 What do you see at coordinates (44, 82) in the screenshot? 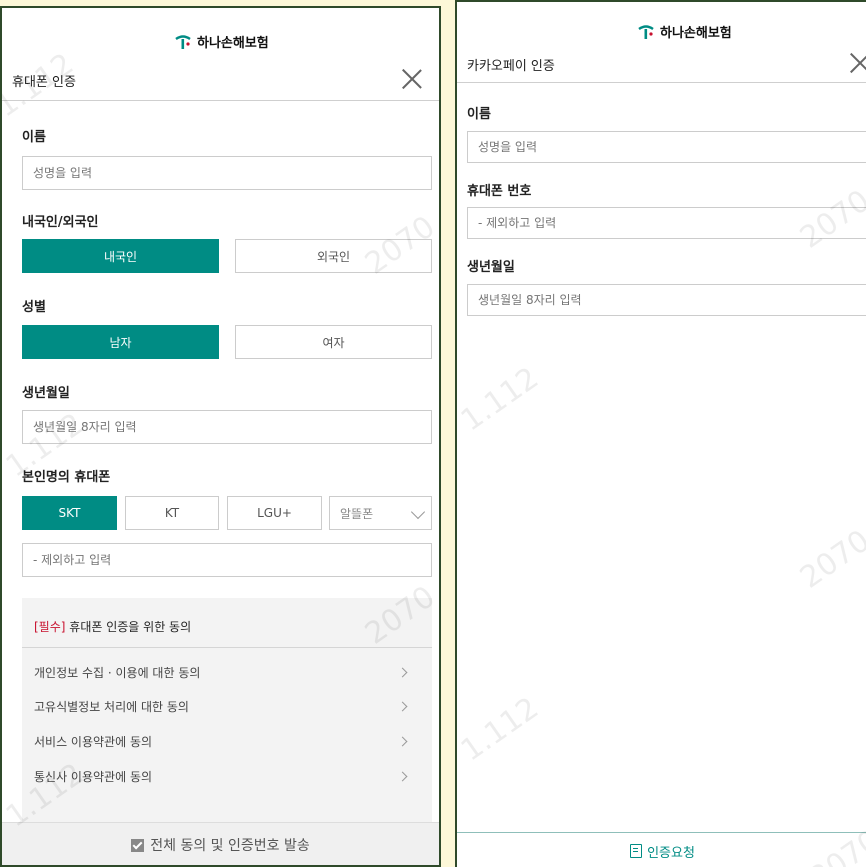
I see `page-title: 휴대폰 인증` at bounding box center [44, 82].